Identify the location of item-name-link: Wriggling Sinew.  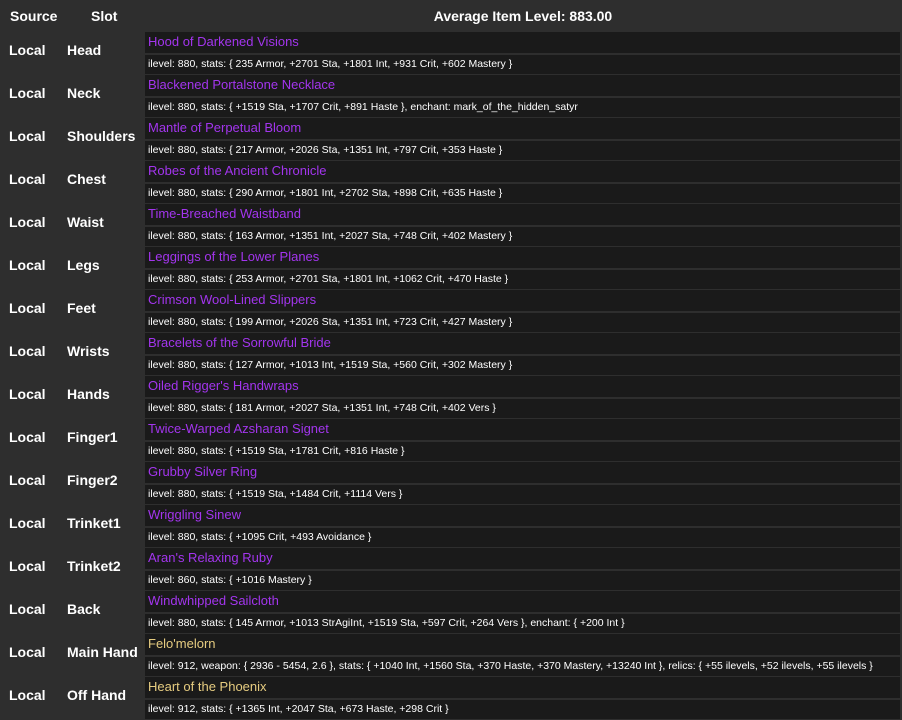
(522, 515).